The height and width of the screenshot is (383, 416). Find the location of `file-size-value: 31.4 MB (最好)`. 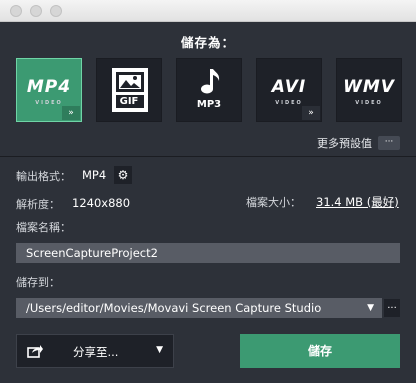

file-size-value: 31.4 MB (最好) is located at coordinates (357, 202).